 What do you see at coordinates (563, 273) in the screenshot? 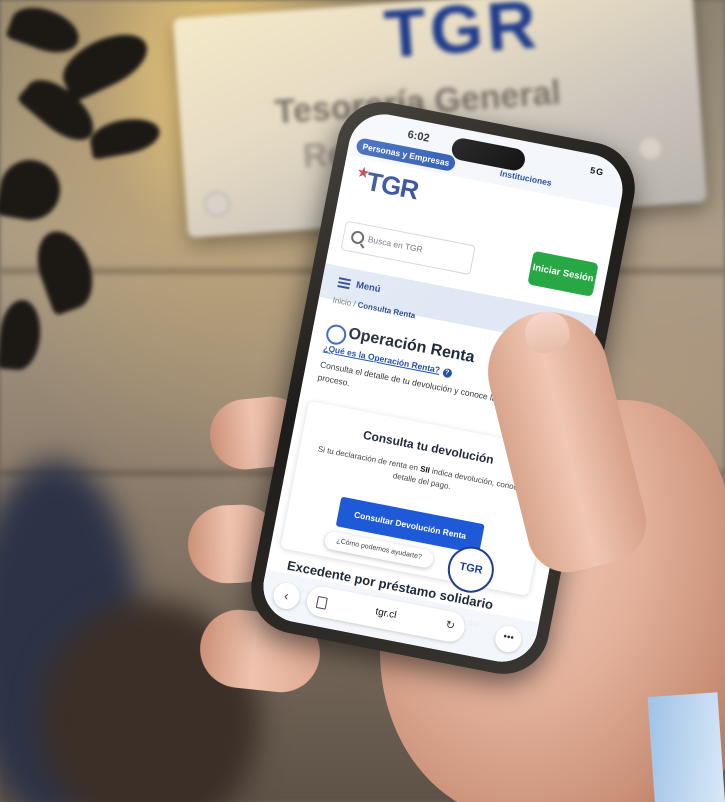
I see `login-button: Iniciar Sesión` at bounding box center [563, 273].